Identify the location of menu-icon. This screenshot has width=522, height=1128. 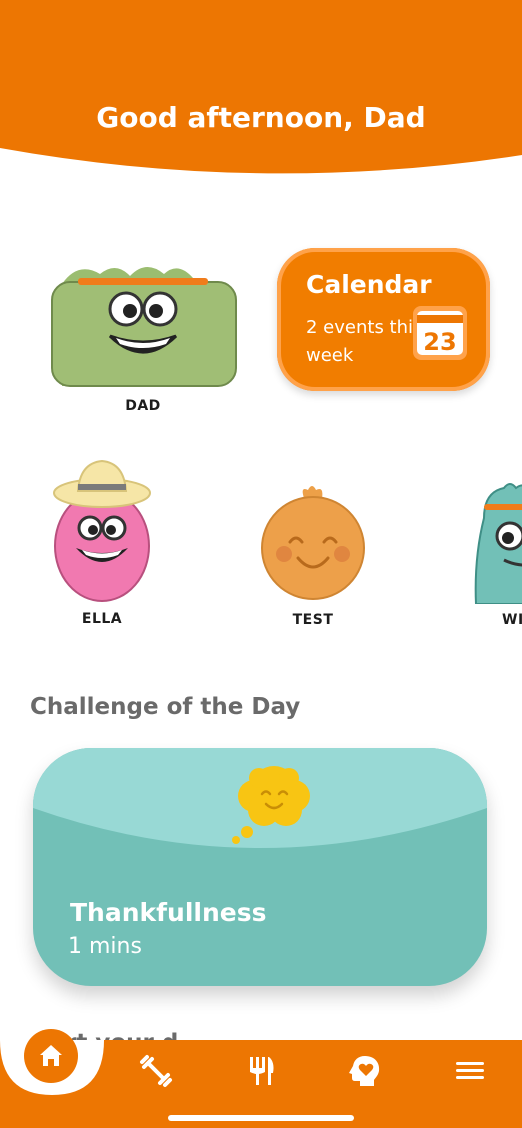
(470, 1071).